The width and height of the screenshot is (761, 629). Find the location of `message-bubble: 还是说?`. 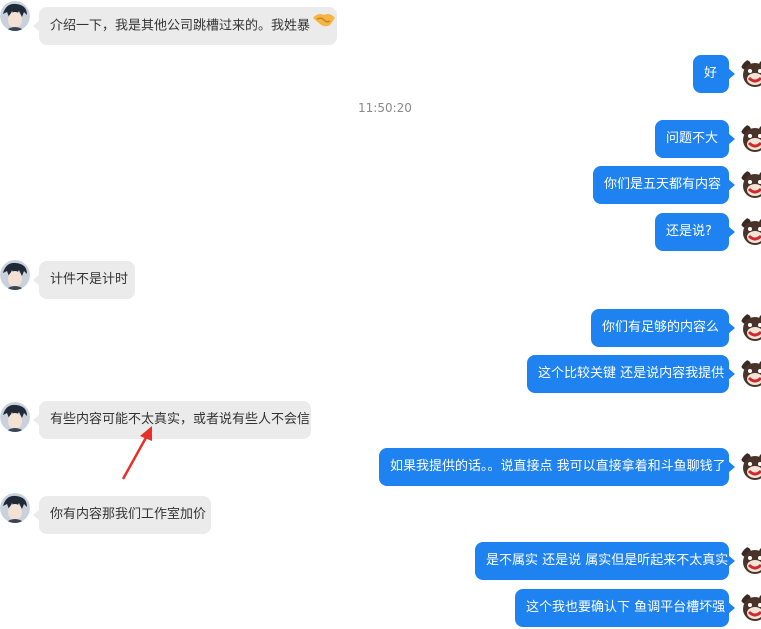

message-bubble: 还是说? is located at coordinates (695, 232).